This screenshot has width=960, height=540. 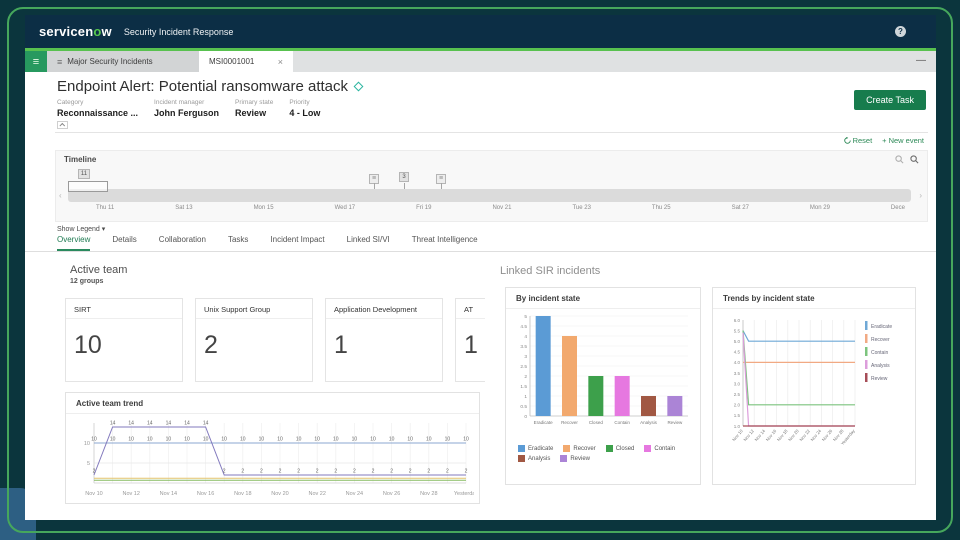 What do you see at coordinates (254, 108) in the screenshot?
I see `field-primary-state: Primary state Review` at bounding box center [254, 108].